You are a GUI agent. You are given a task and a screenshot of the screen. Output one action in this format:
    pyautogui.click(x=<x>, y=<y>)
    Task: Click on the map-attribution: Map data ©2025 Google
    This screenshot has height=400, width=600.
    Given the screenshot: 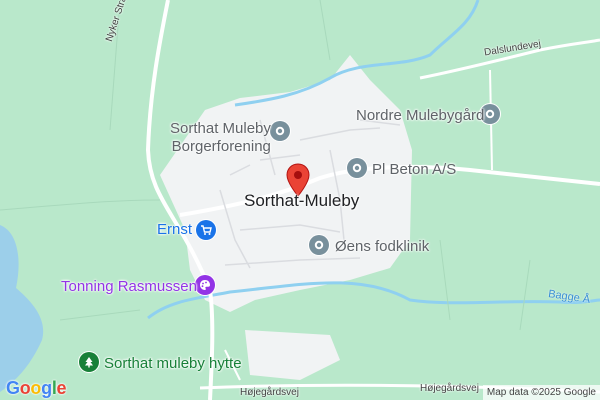 What is the action you would take?
    pyautogui.click(x=541, y=392)
    